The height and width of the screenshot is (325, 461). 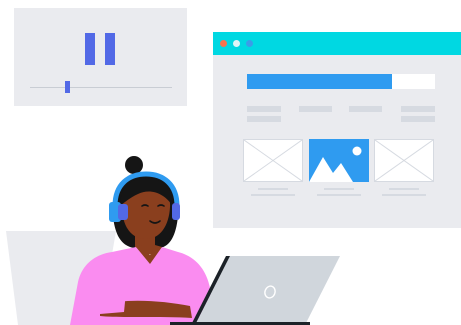 I want to click on headphone-earcup-right, so click(x=176, y=211).